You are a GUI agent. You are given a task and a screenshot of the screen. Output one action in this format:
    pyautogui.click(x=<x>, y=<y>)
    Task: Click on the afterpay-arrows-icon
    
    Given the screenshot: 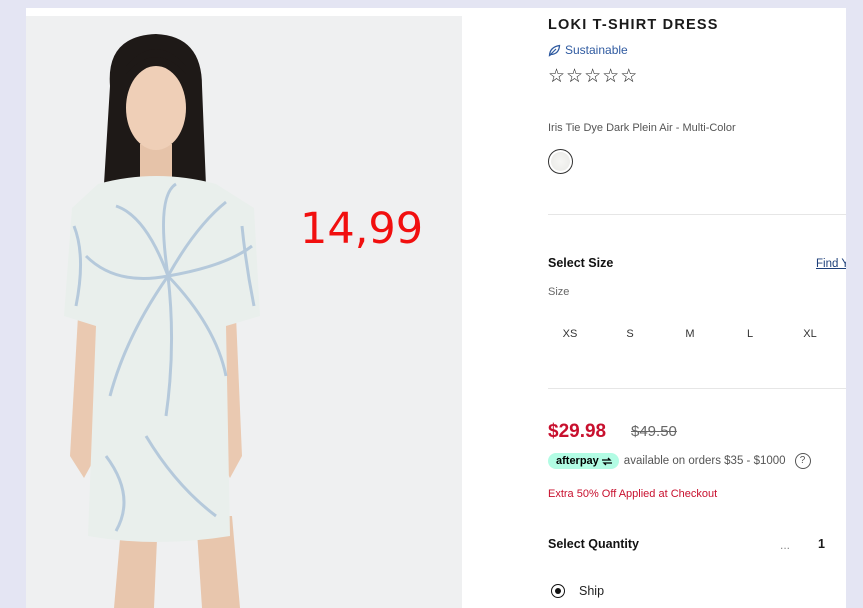 What is the action you would take?
    pyautogui.click(x=606, y=461)
    